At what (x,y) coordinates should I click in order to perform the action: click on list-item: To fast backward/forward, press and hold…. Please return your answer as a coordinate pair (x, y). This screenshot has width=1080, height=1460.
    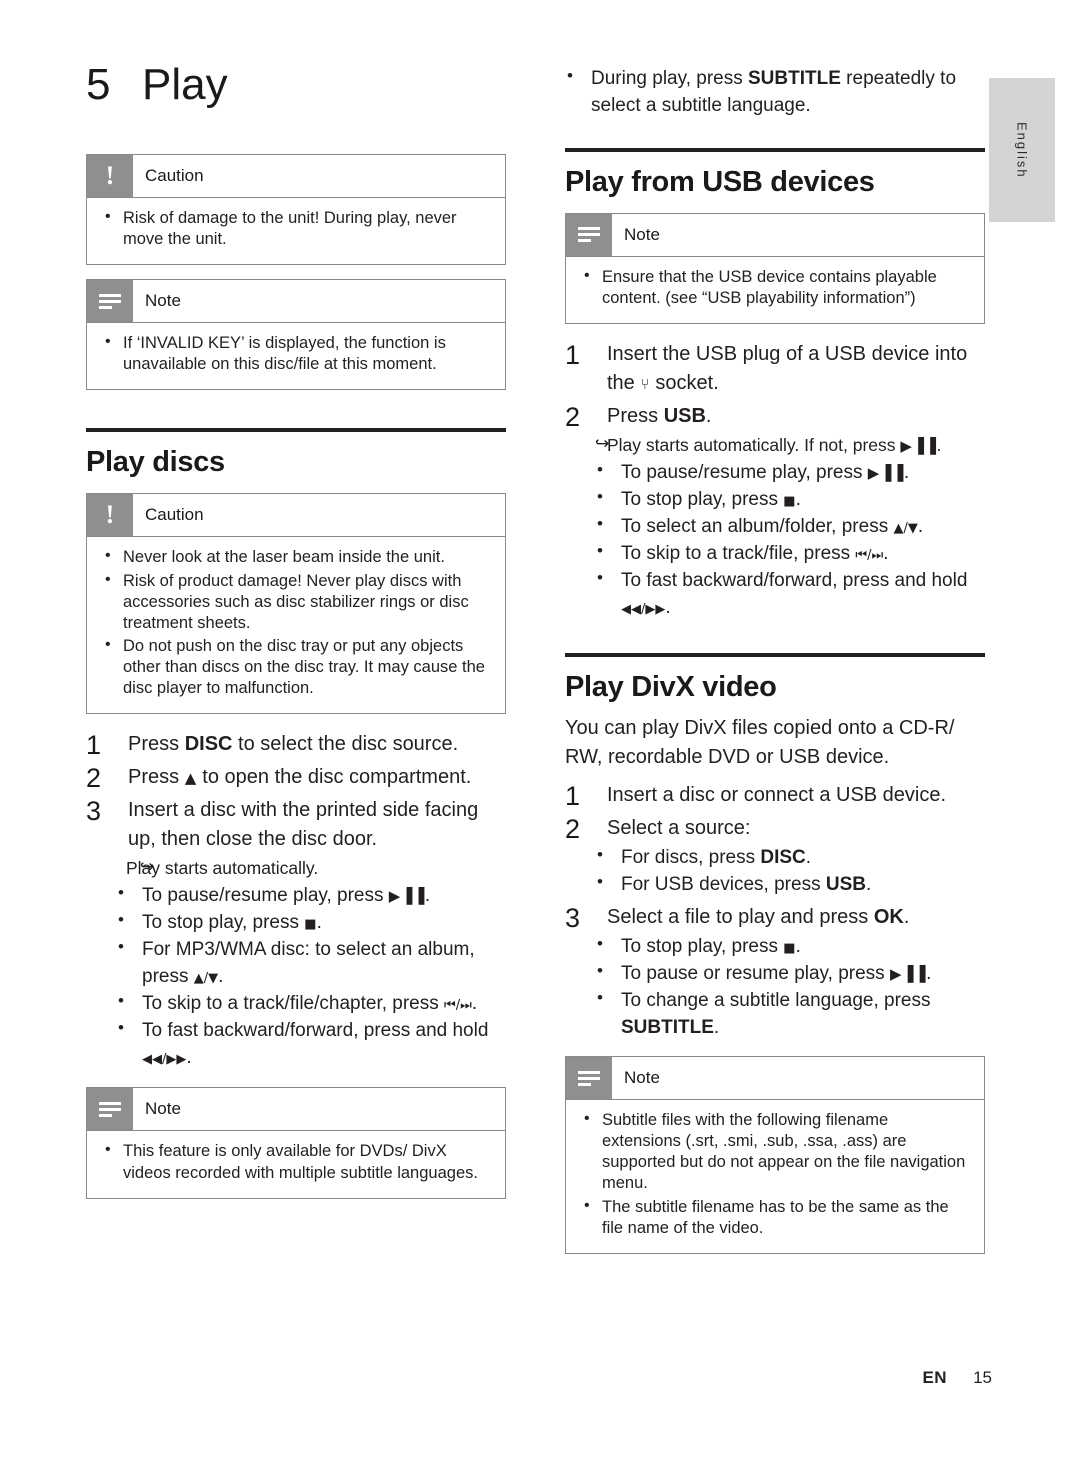
    Looking at the image, I should click on (304, 1044).